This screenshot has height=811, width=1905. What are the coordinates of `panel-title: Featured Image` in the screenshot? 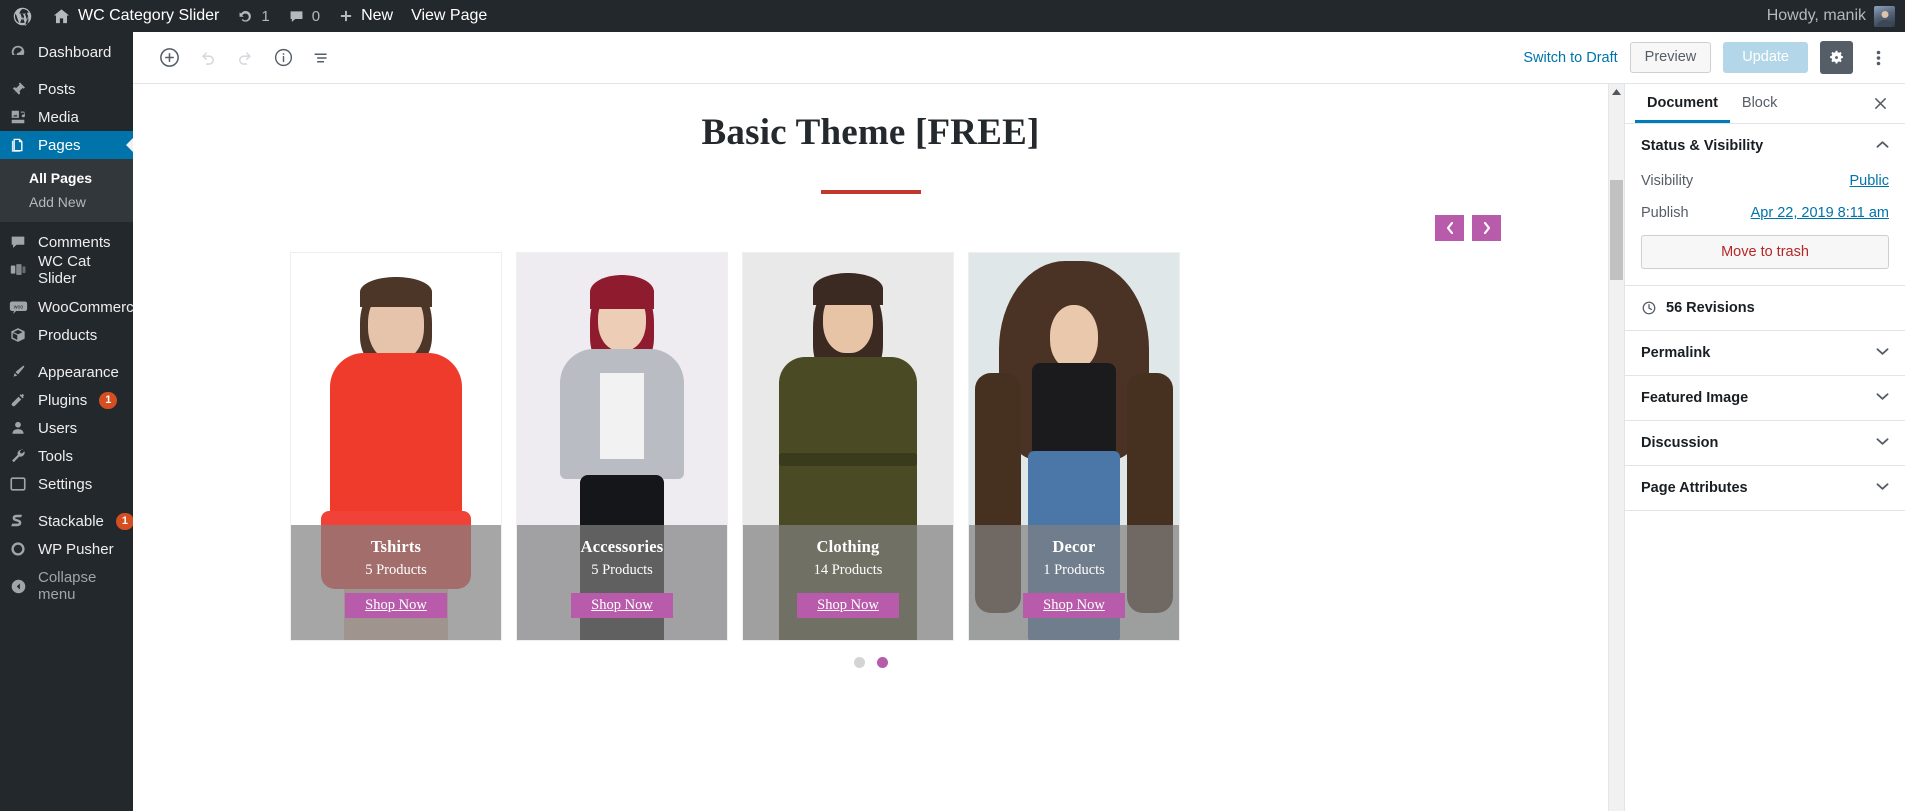 It's located at (1695, 398).